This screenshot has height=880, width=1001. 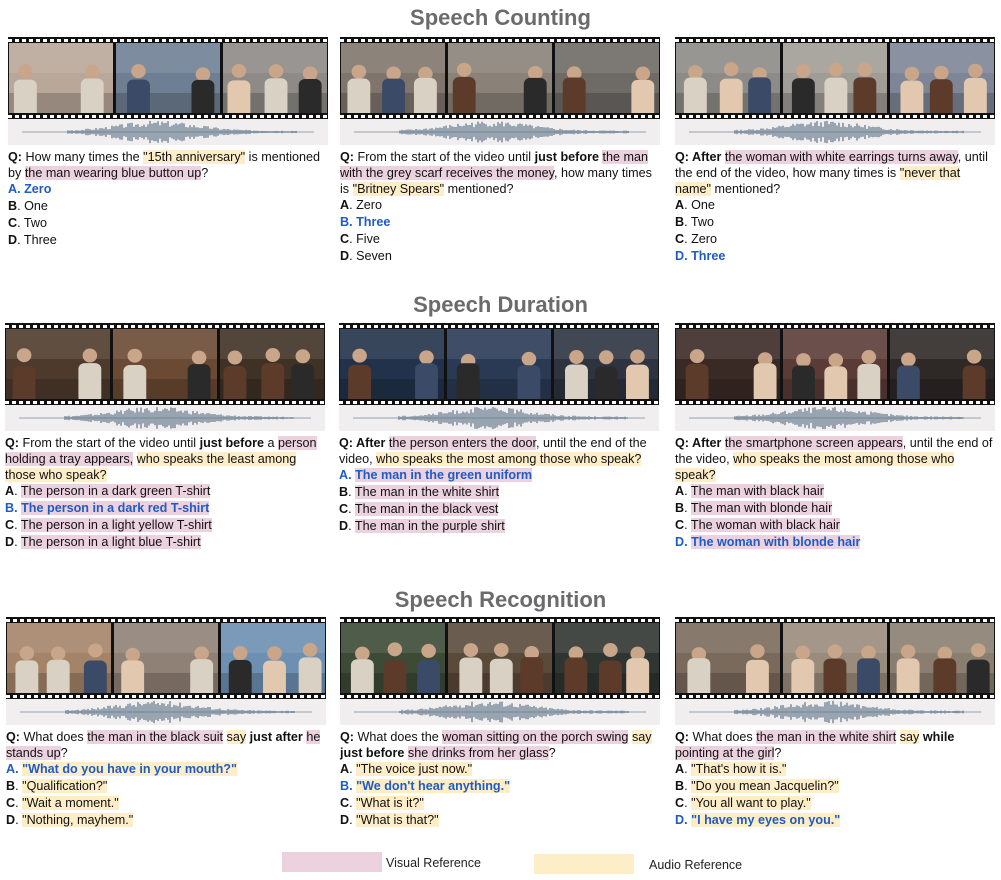 I want to click on option-text: One, so click(x=703, y=205).